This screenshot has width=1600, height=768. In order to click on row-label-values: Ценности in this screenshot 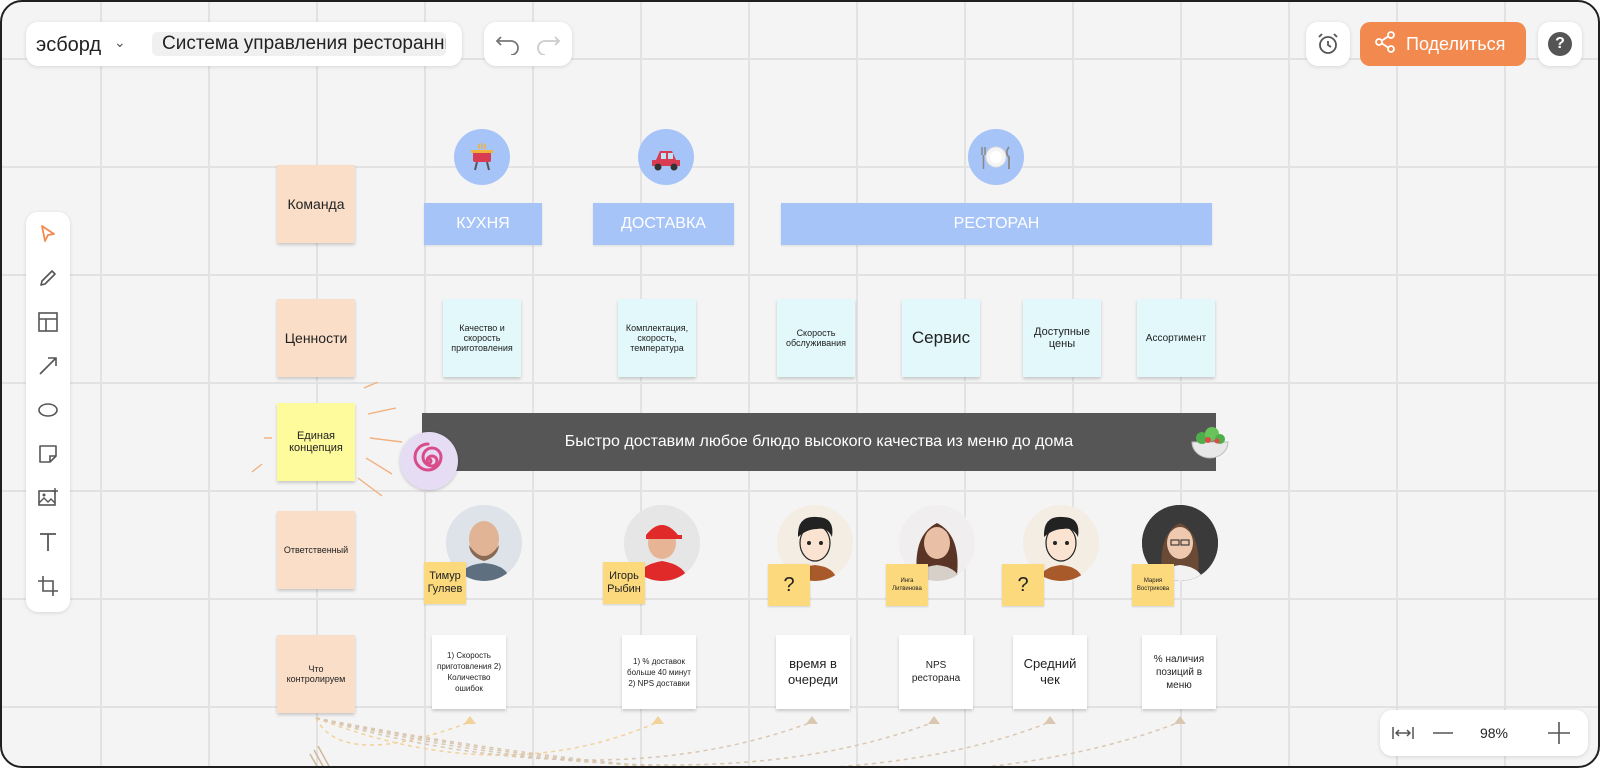, I will do `click(316, 338)`.